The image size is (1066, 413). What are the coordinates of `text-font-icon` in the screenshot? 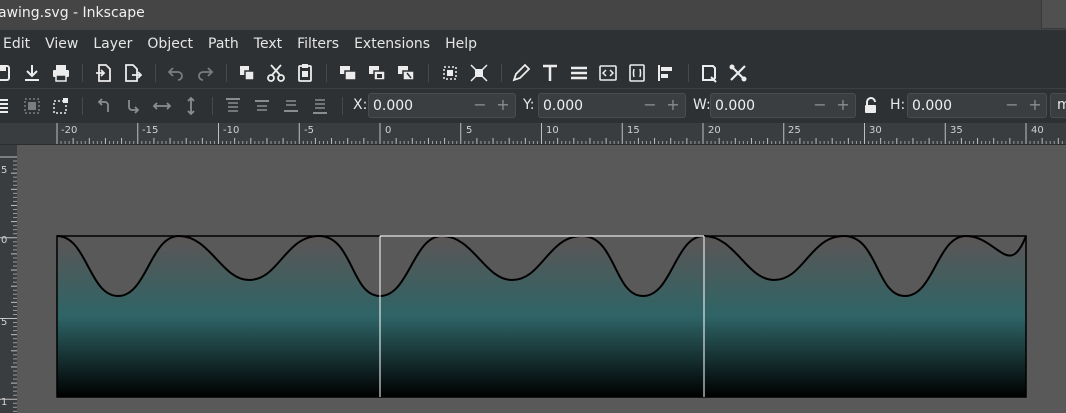 It's located at (550, 73).